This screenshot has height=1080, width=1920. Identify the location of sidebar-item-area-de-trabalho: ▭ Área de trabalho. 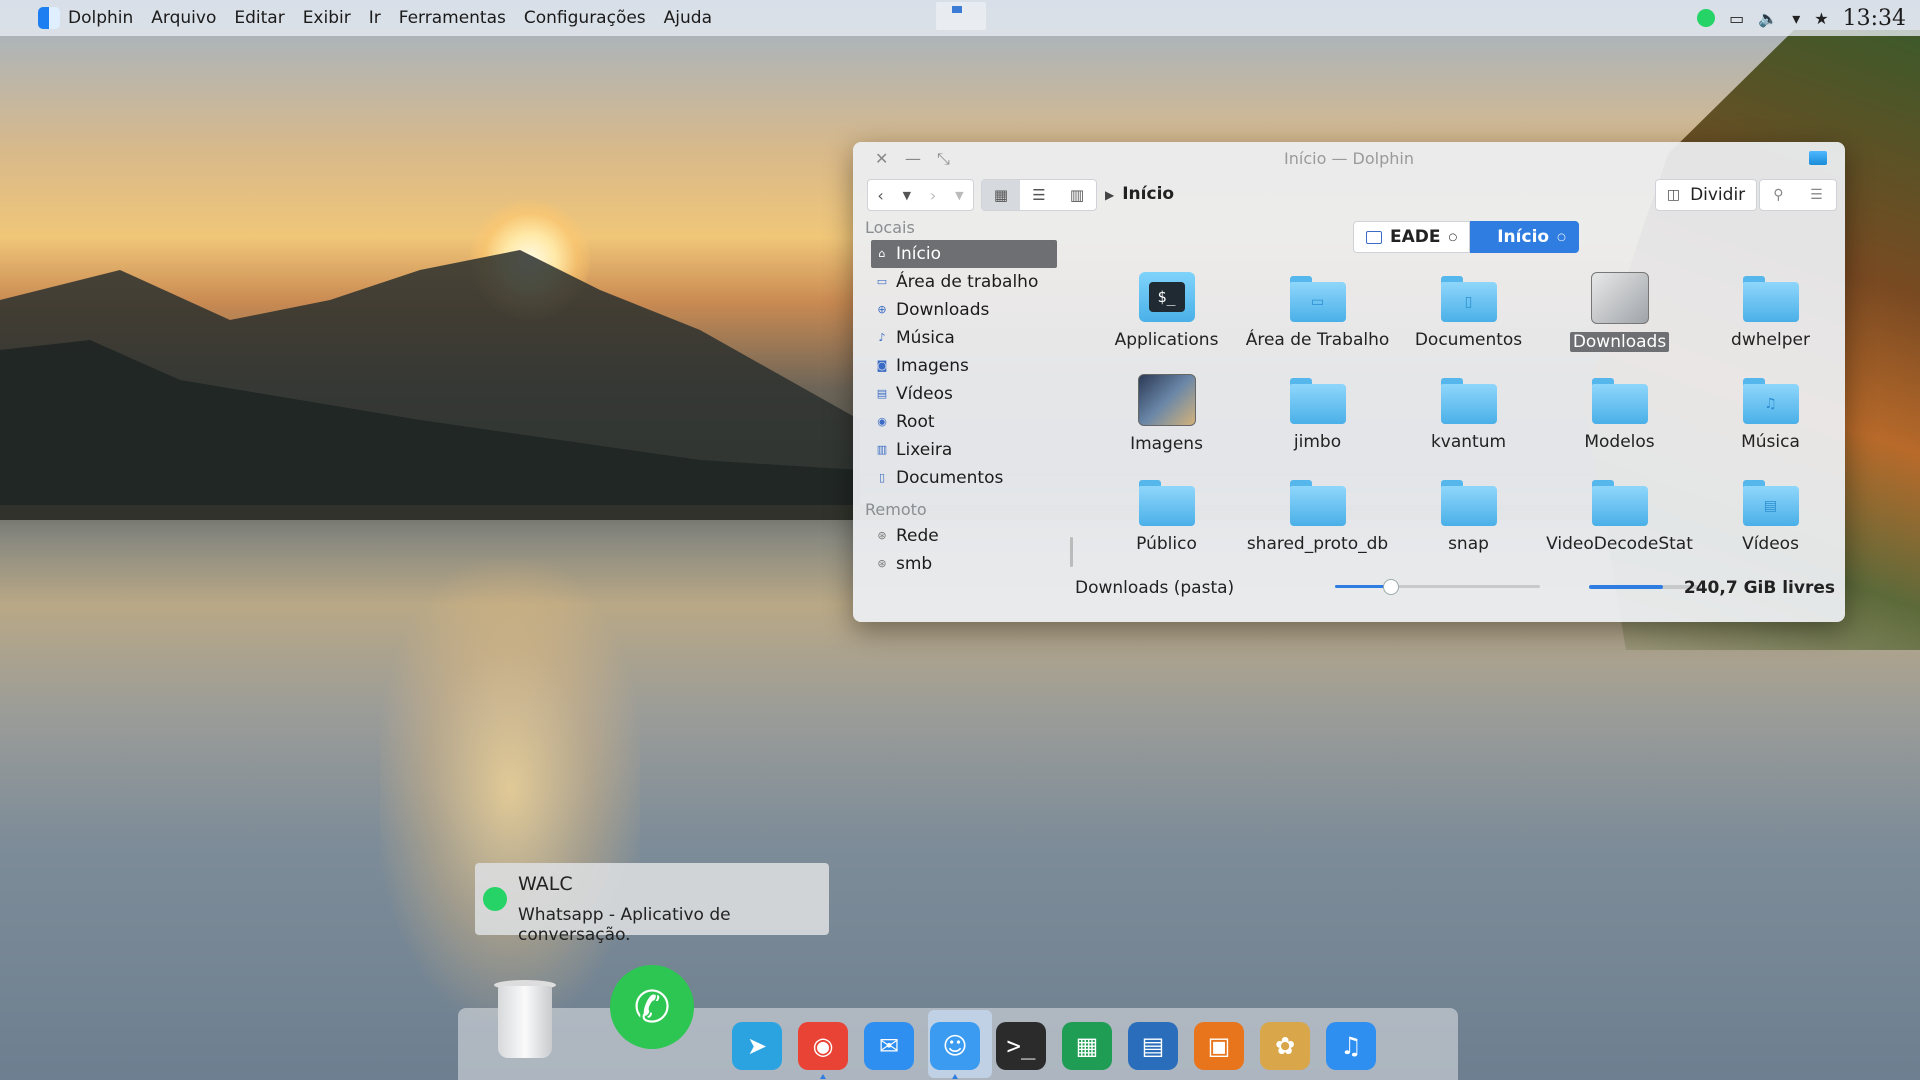
(964, 282).